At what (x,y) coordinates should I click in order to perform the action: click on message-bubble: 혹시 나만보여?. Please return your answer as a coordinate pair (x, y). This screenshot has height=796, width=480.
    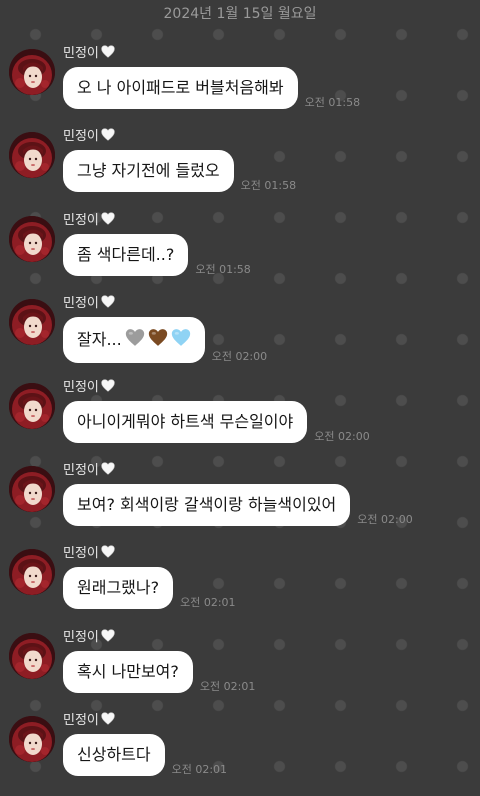
    Looking at the image, I should click on (128, 671).